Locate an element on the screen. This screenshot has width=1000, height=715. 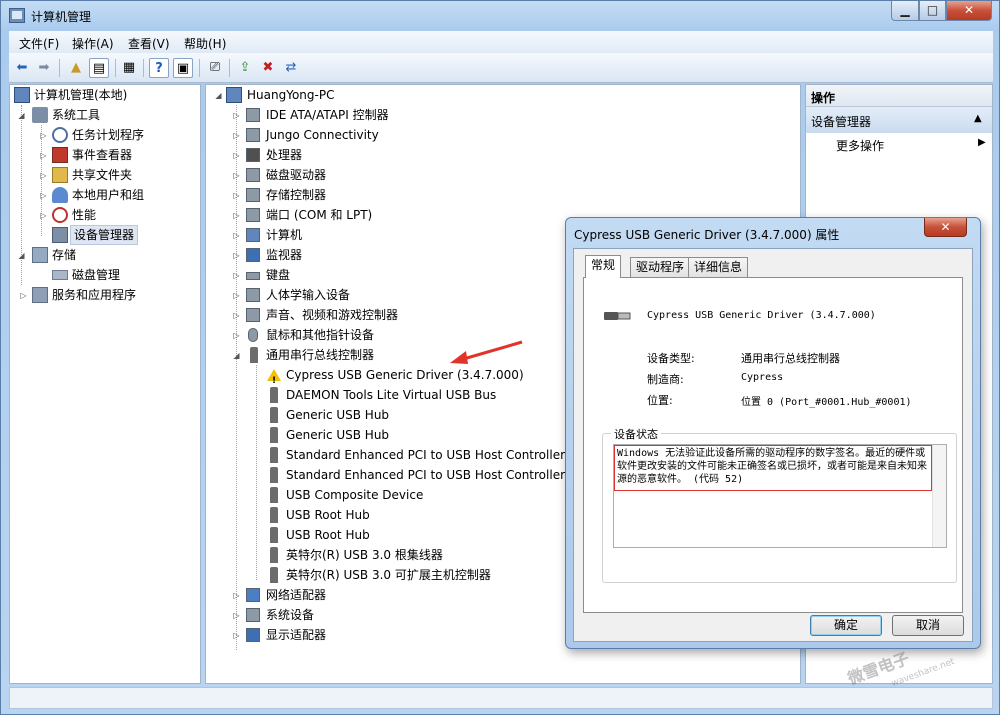
enable-device-icon: ⇄ is located at coordinates (291, 68).